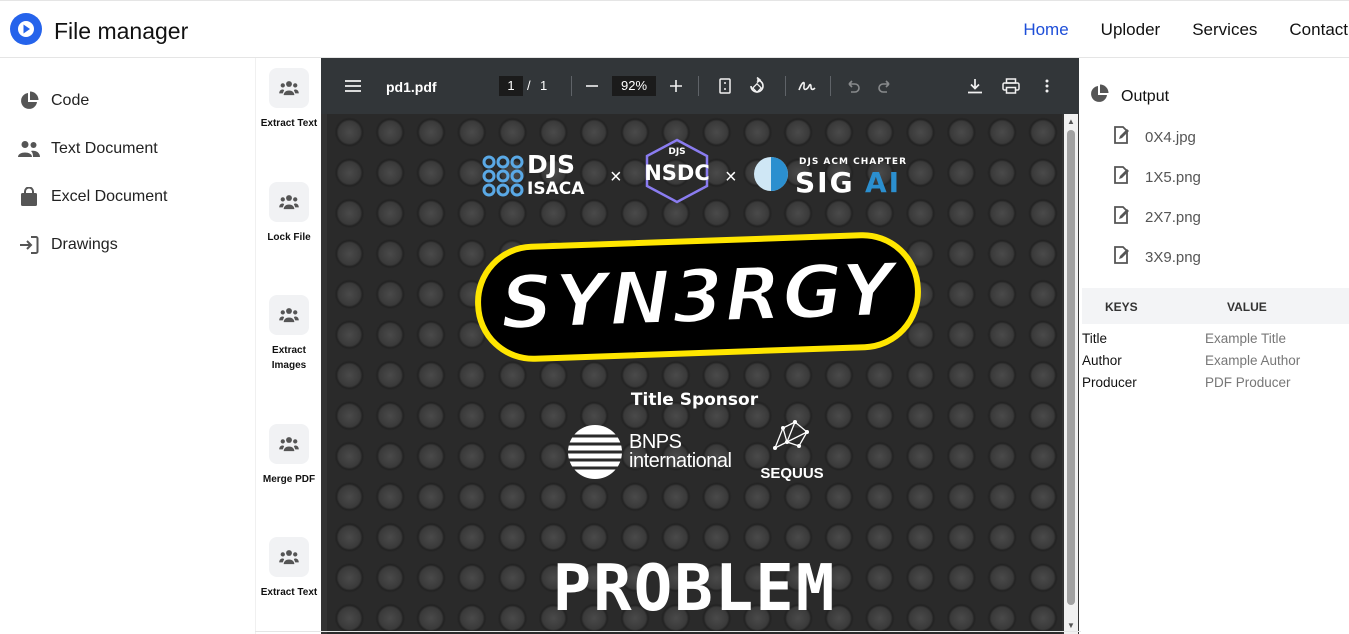 This screenshot has height=634, width=1349. Describe the element at coordinates (807, 86) in the screenshot. I see `annotate-icon` at that location.